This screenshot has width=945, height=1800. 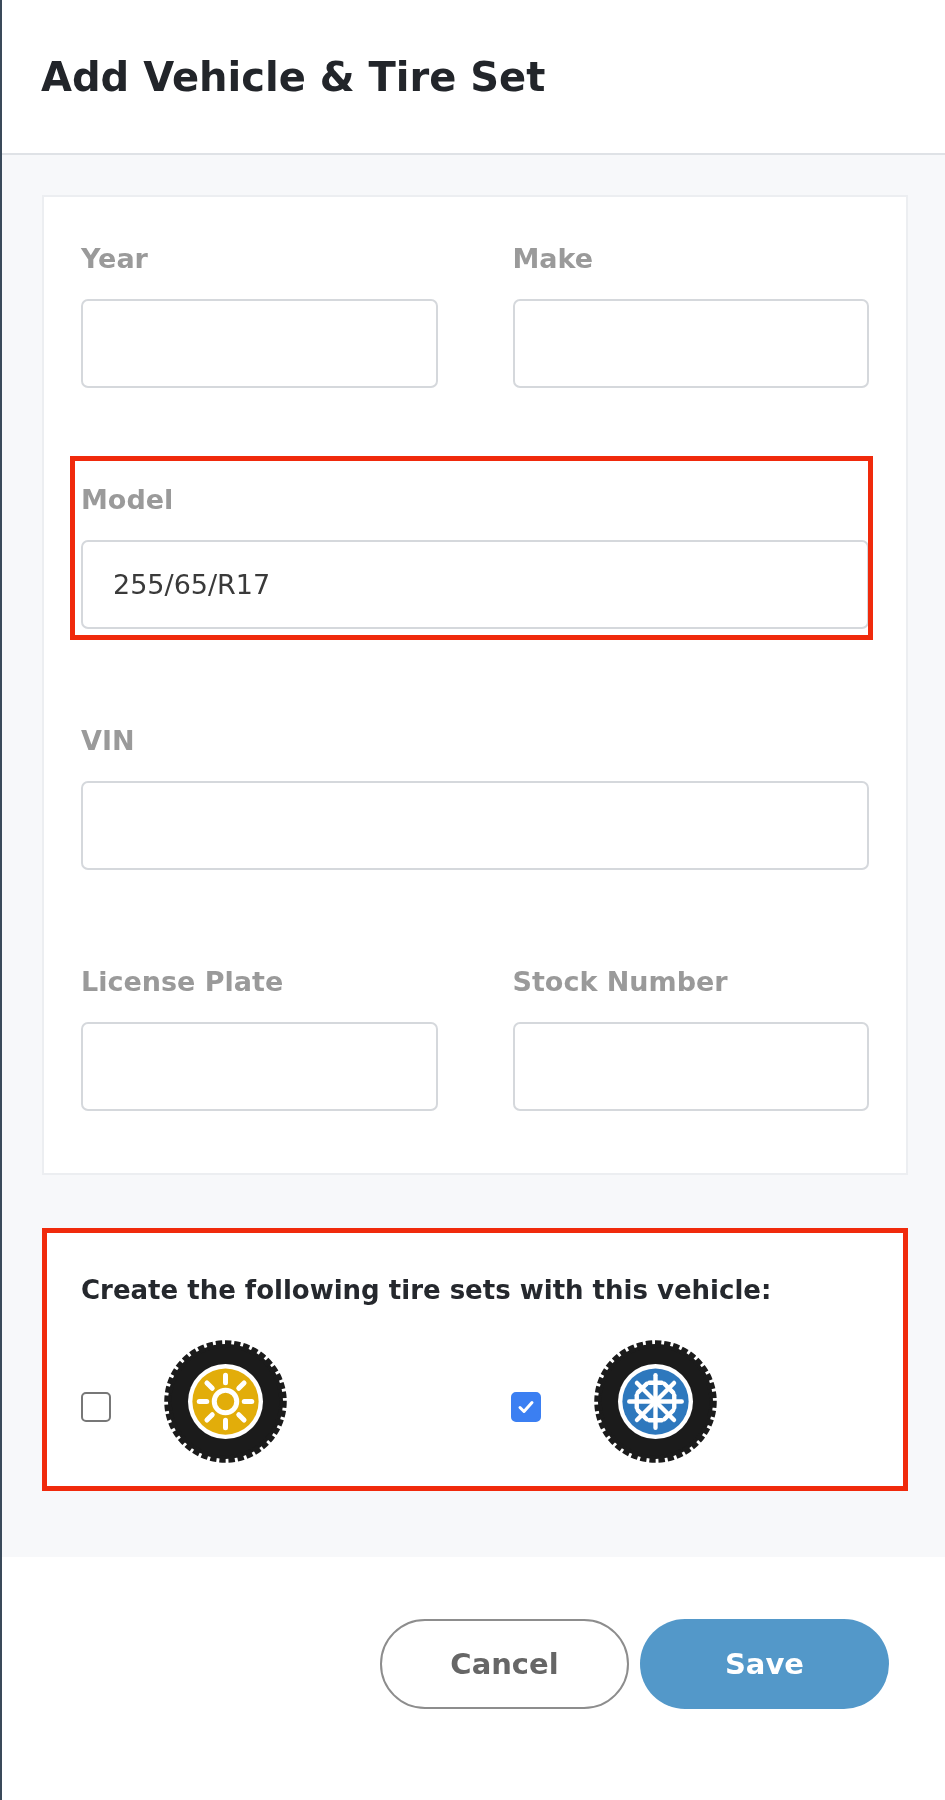 I want to click on field-label: Model, so click(x=128, y=500).